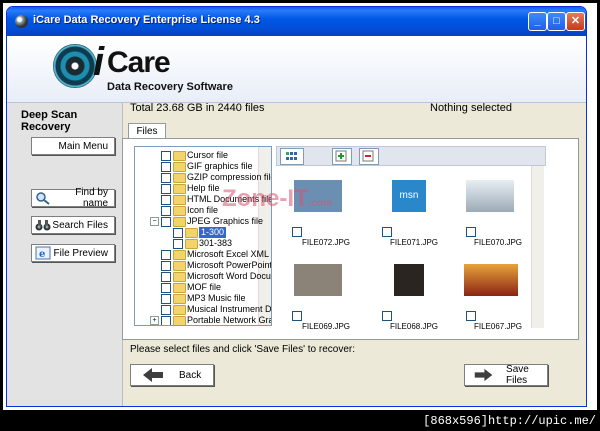  I want to click on thumbnail: FILE067.JPG, so click(489, 297).